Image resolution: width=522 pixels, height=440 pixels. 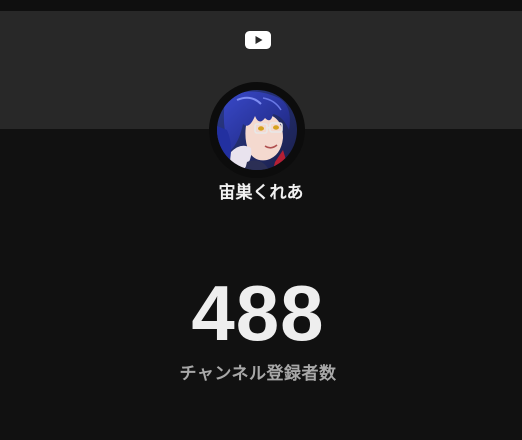 What do you see at coordinates (258, 40) in the screenshot?
I see `youtube-play-icon` at bounding box center [258, 40].